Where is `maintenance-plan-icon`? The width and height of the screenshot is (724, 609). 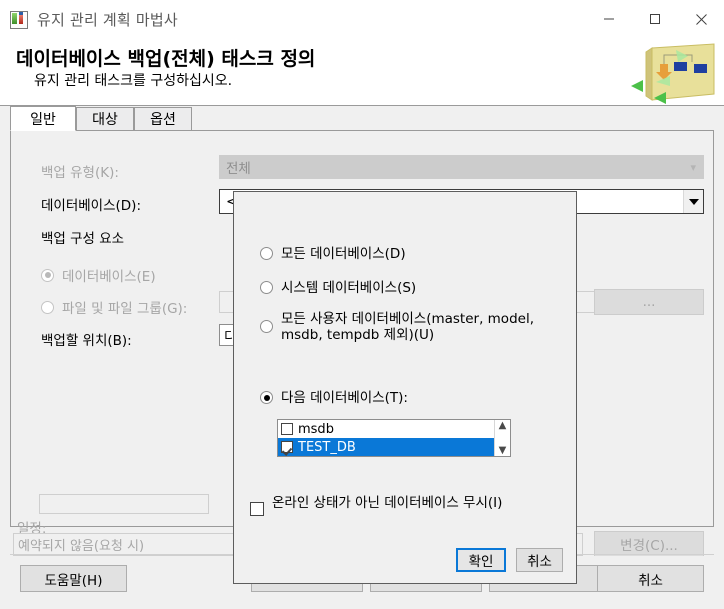 maintenance-plan-icon is located at coordinates (19, 19).